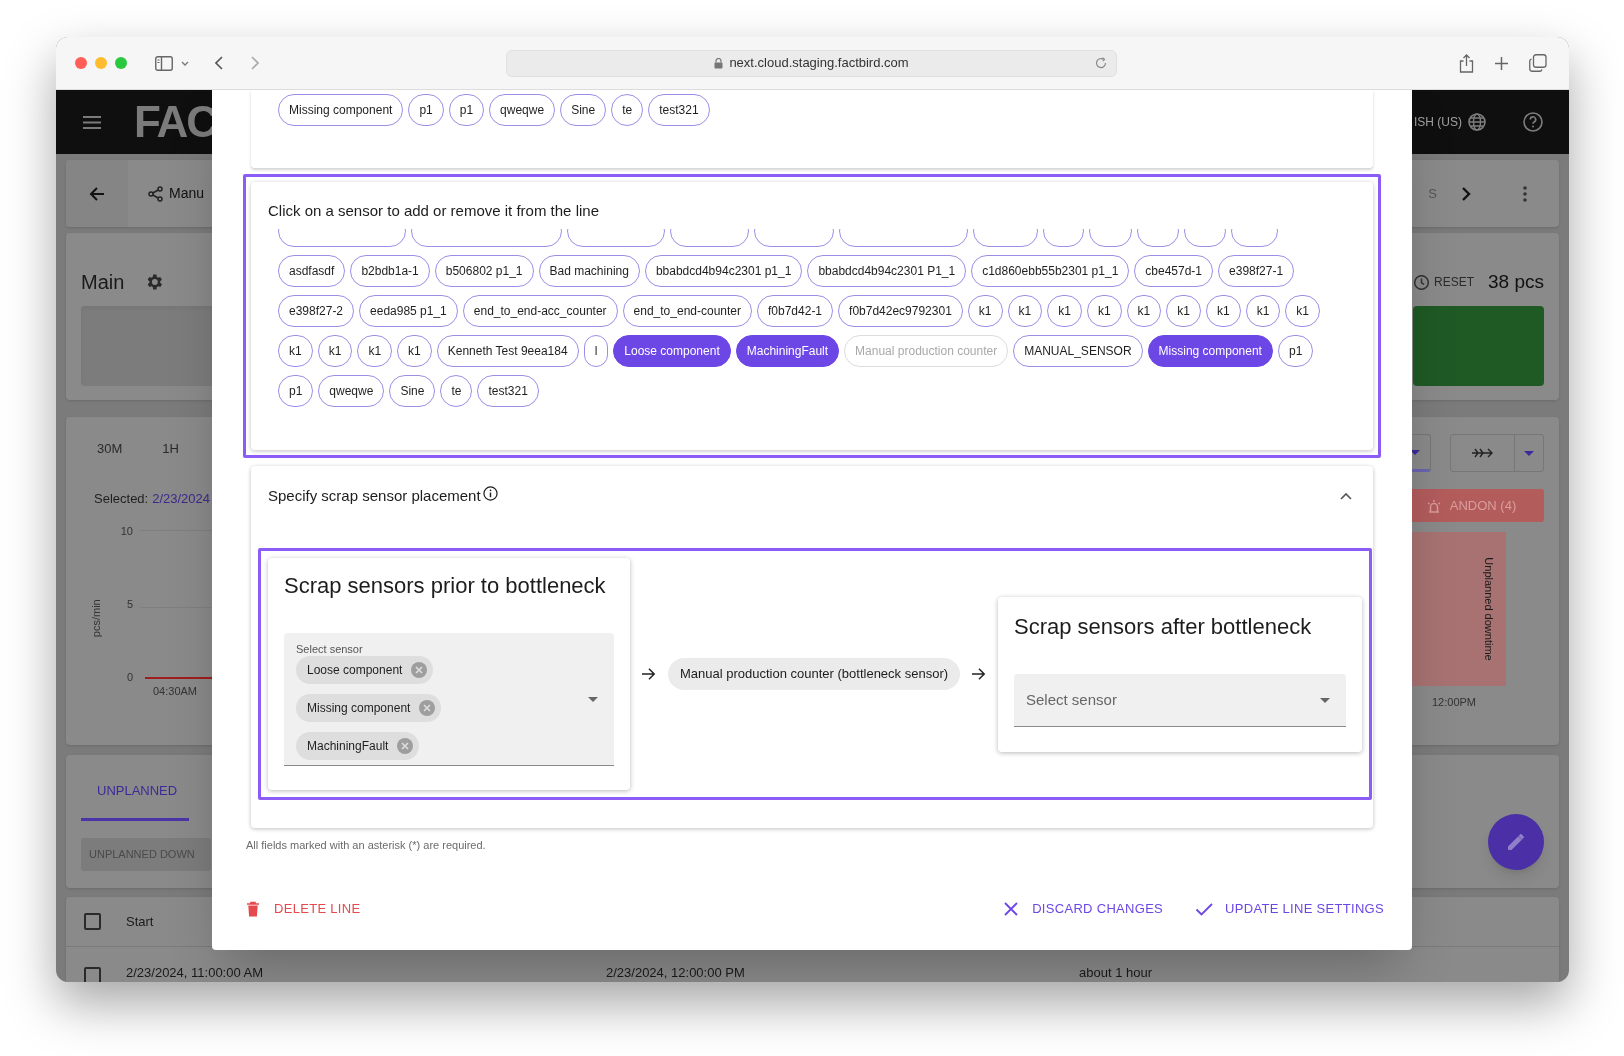  I want to click on line-title: Main, so click(103, 282).